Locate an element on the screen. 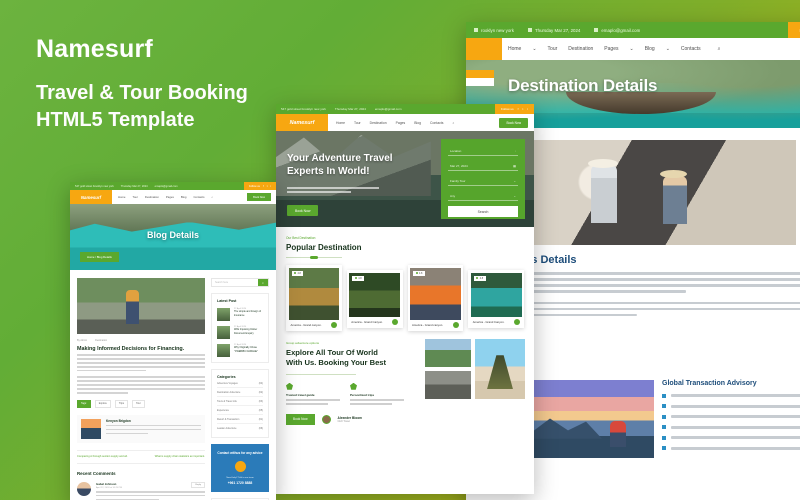  post-tags: Tags: Explore Trips Tour is located at coordinates (141, 403).